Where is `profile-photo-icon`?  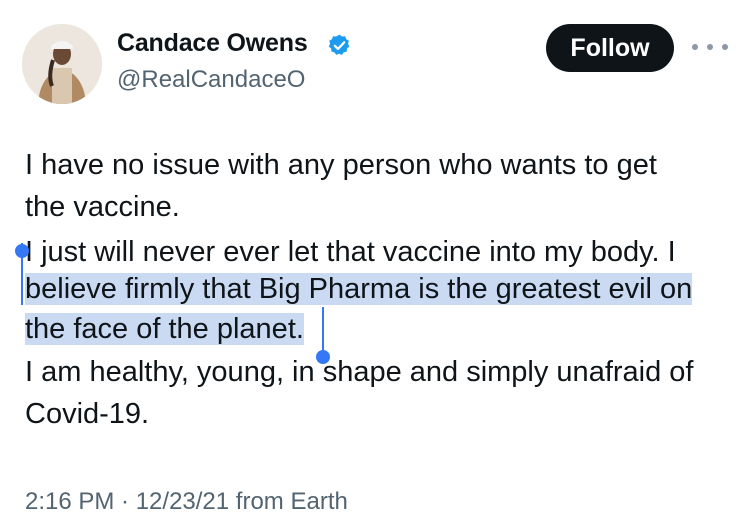
profile-photo-icon is located at coordinates (62, 64).